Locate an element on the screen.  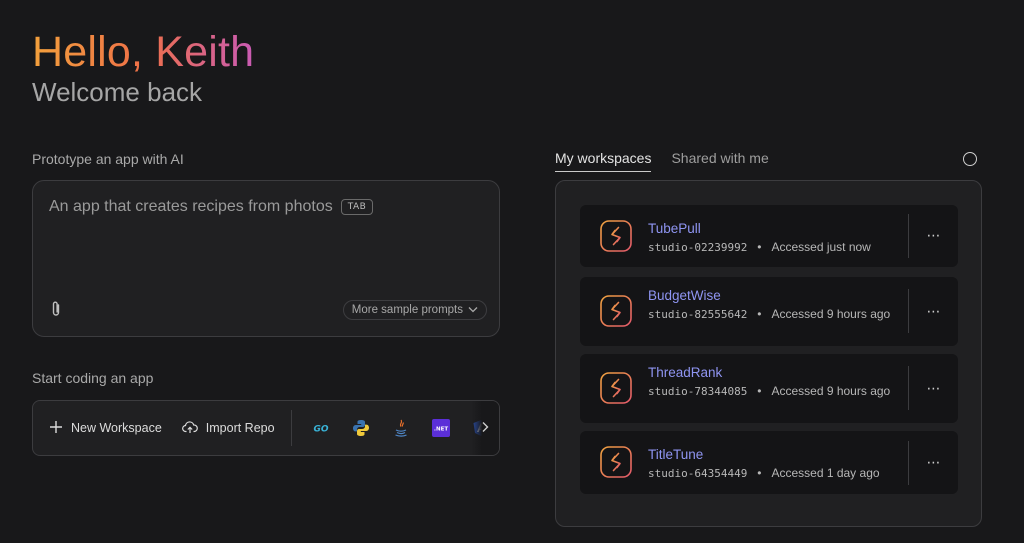
workspace-accessed: Accessed 1 day ago is located at coordinates (825, 473).